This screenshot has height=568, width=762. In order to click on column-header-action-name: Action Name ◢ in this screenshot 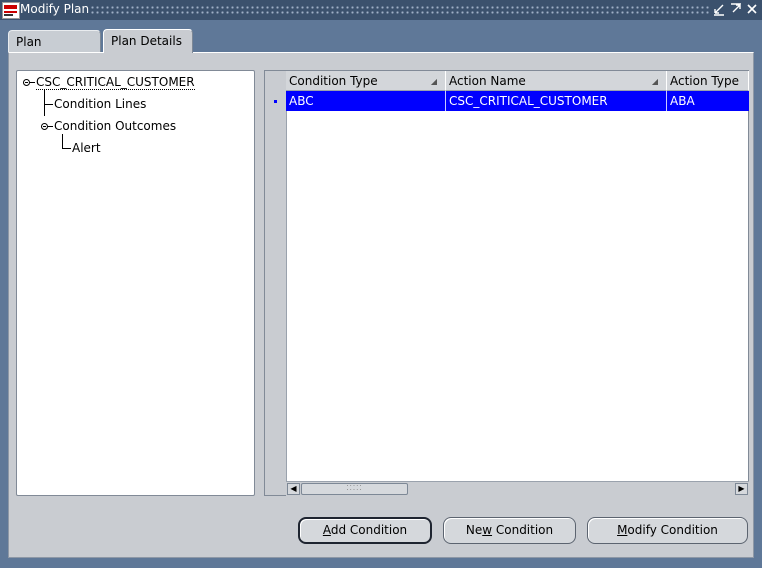, I will do `click(556, 81)`.